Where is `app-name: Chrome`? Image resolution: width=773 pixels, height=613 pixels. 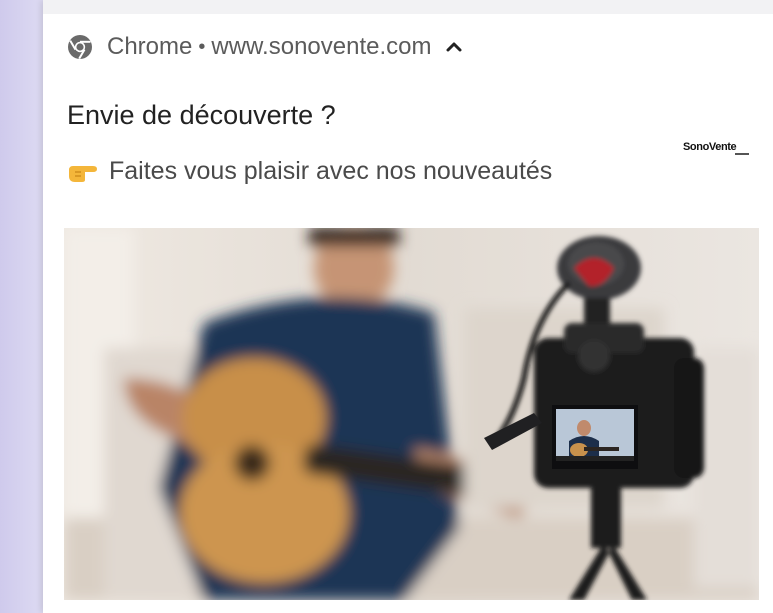
app-name: Chrome is located at coordinates (150, 46).